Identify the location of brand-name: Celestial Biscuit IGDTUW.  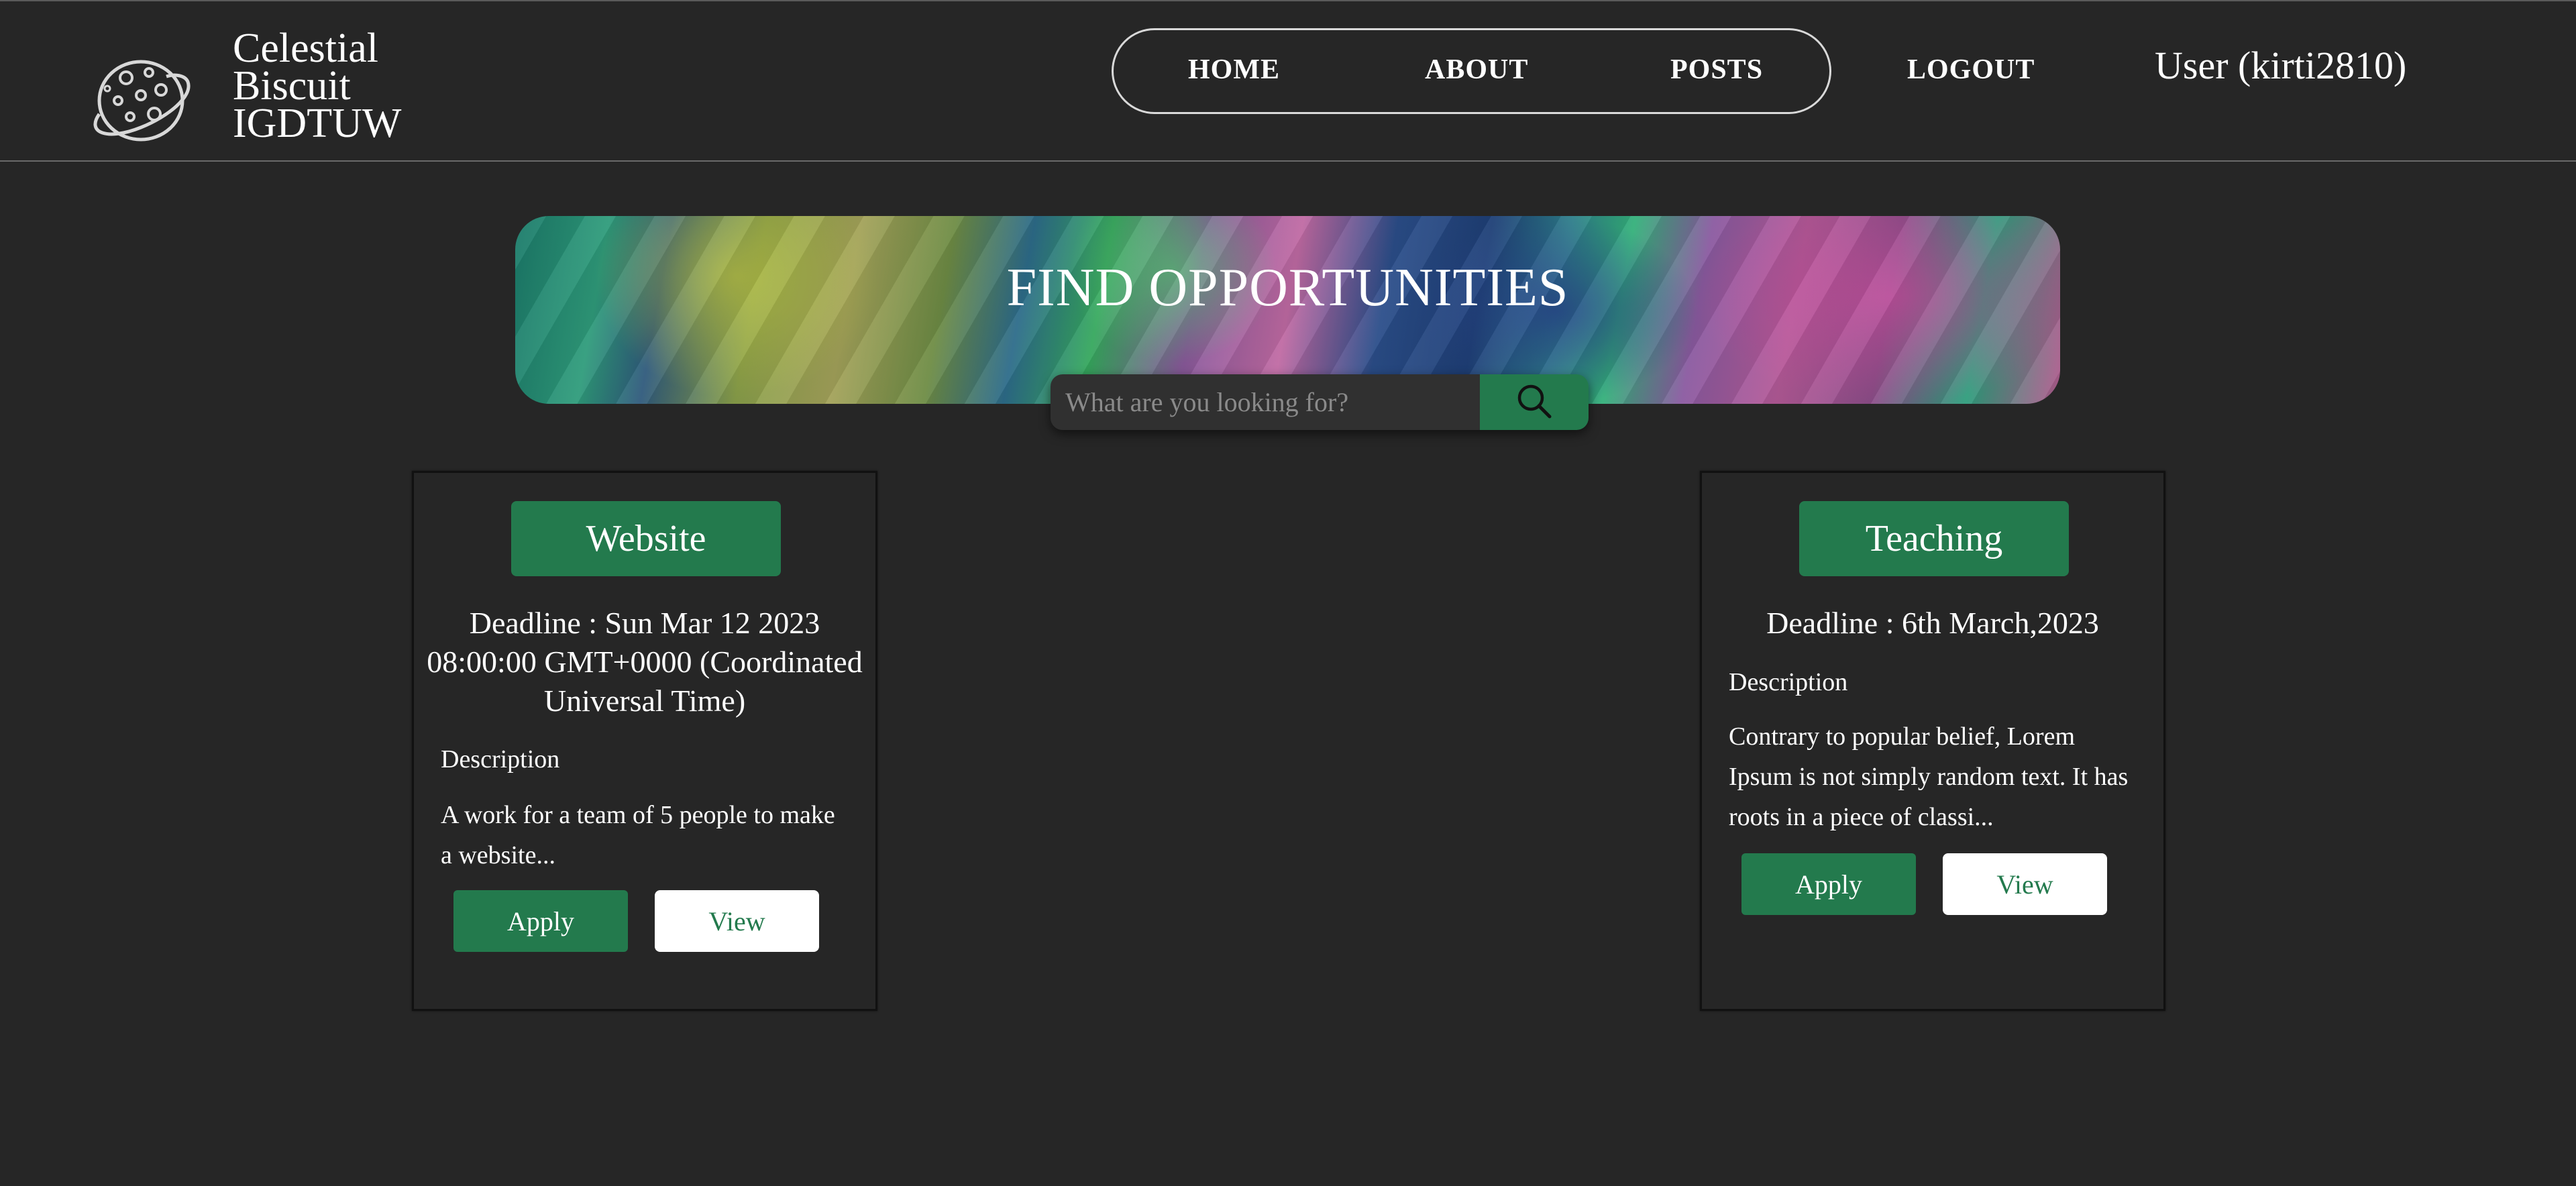
(317, 85).